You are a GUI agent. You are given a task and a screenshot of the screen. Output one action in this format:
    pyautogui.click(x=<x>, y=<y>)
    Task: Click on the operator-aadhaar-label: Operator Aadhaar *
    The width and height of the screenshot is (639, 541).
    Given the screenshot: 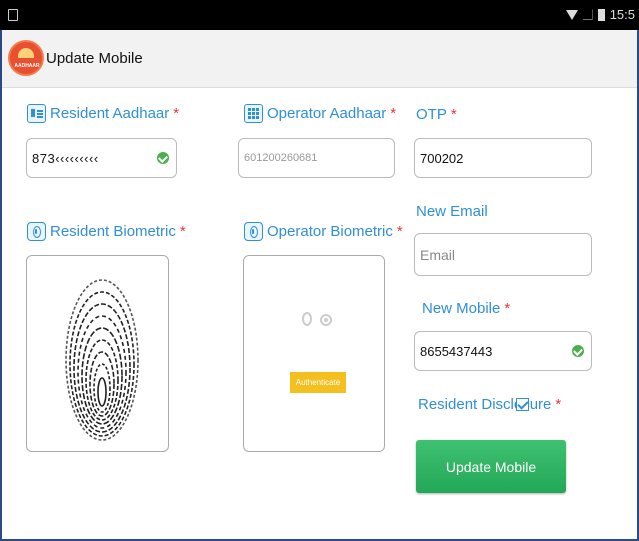 What is the action you would take?
    pyautogui.click(x=320, y=113)
    